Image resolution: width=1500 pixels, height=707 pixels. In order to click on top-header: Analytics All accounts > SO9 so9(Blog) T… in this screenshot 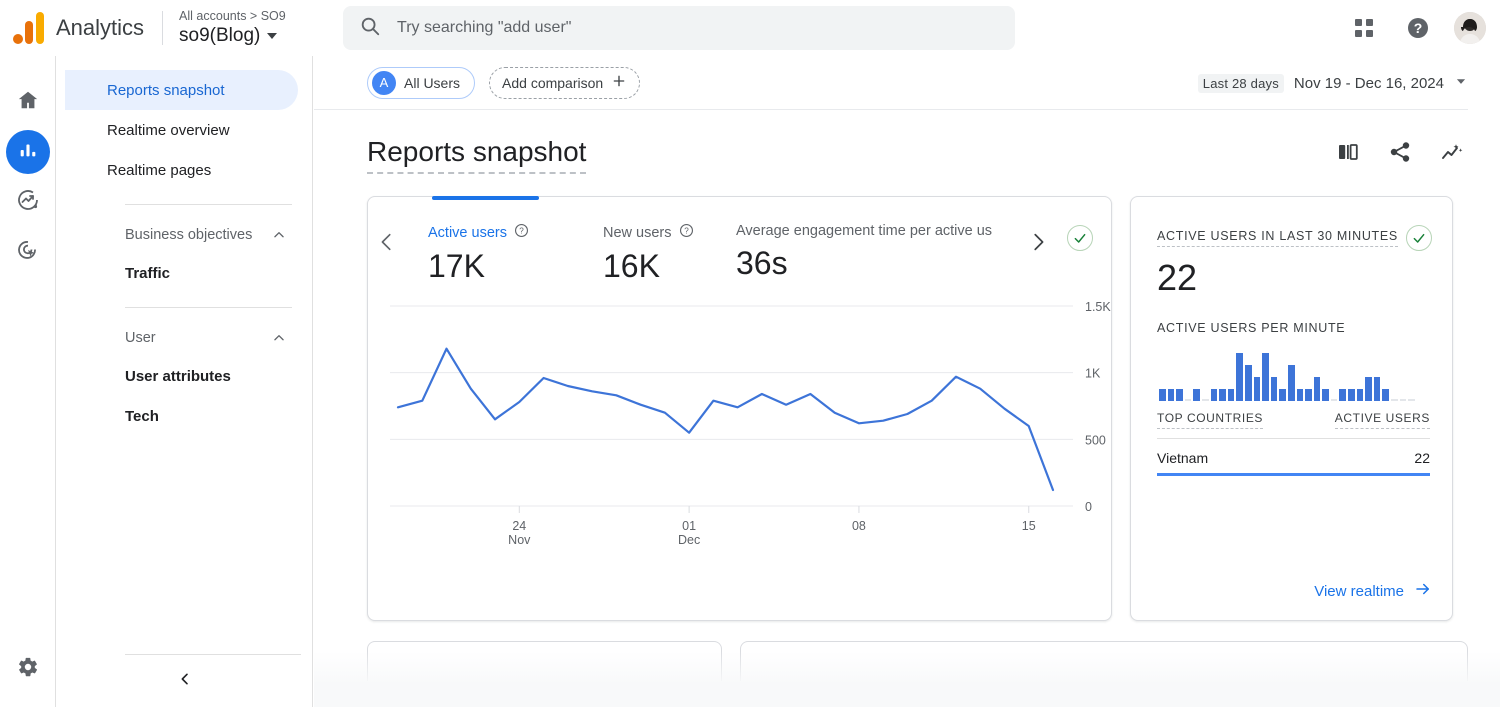, I will do `click(750, 28)`.